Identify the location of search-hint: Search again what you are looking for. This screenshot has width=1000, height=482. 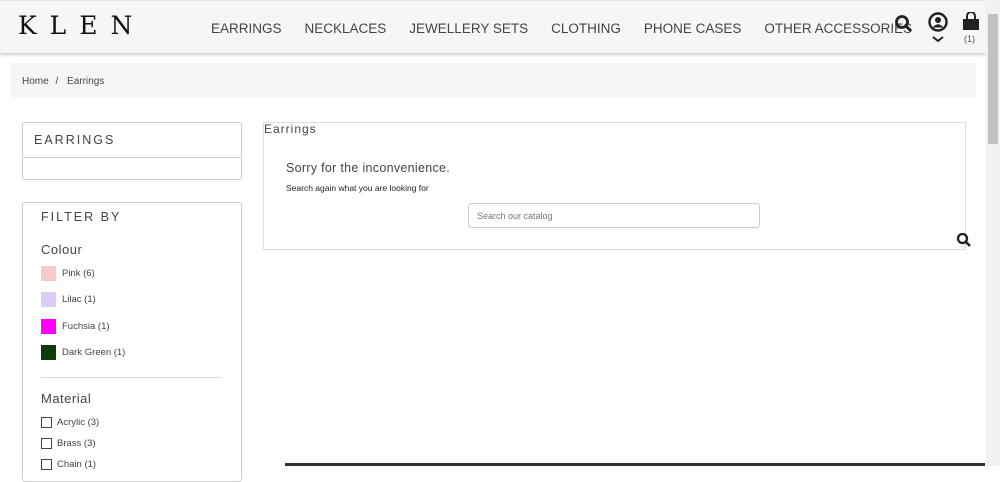
(357, 188).